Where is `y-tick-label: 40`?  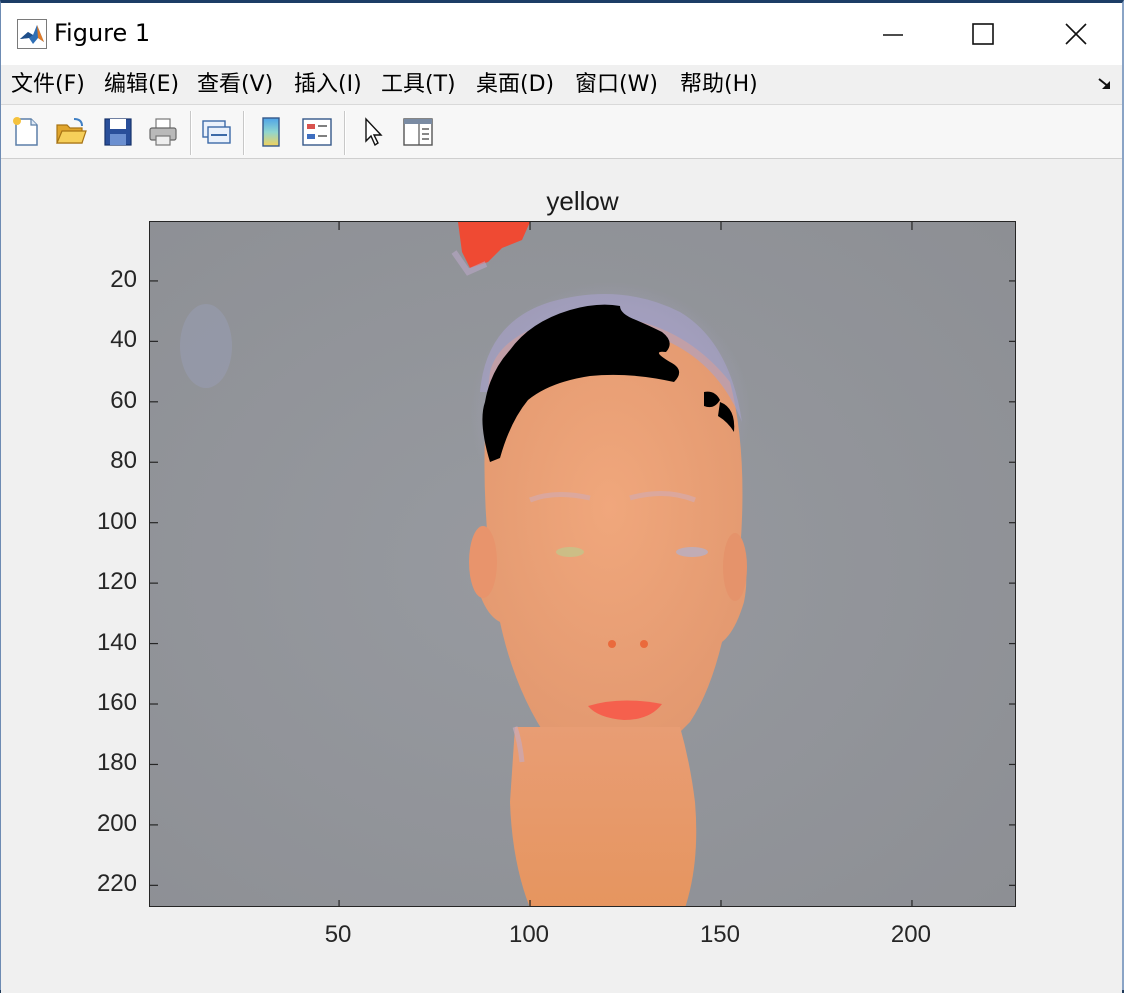 y-tick-label: 40 is located at coordinates (123, 340).